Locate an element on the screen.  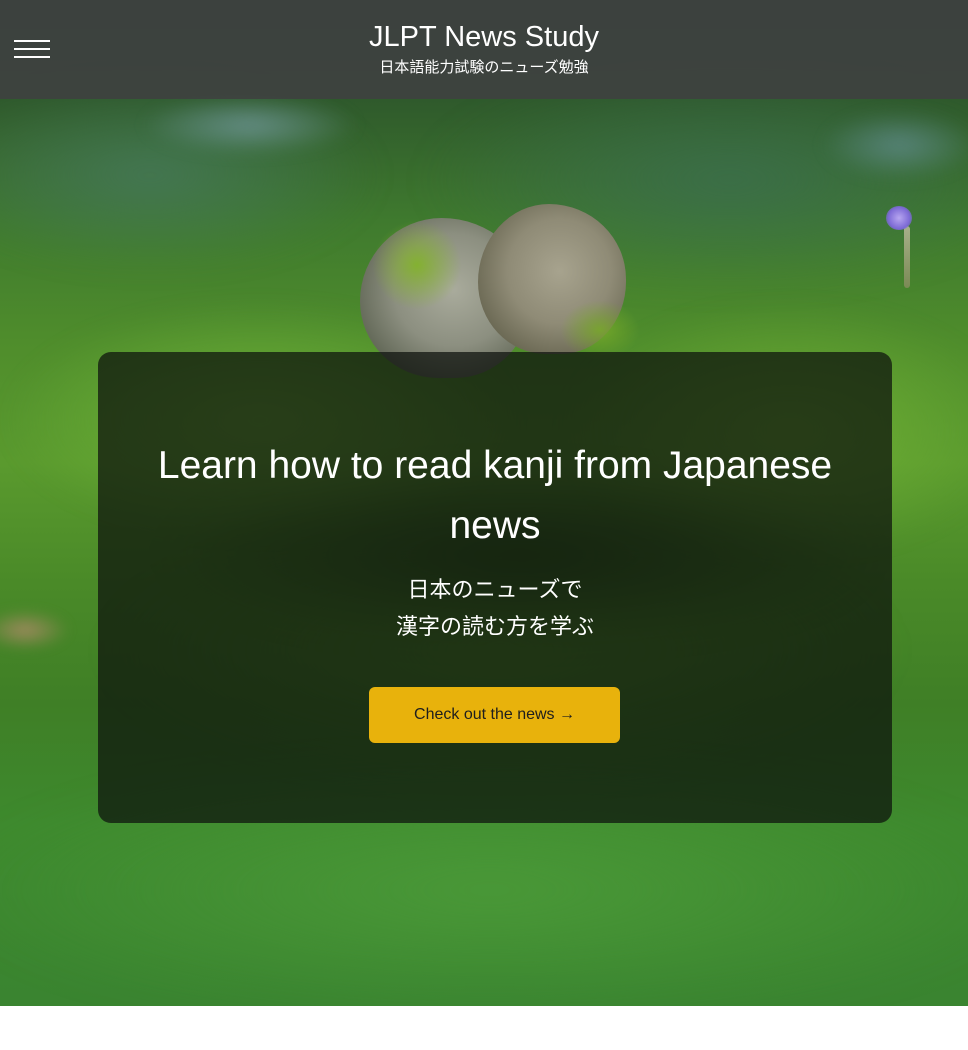
flower-stem is located at coordinates (907, 257).